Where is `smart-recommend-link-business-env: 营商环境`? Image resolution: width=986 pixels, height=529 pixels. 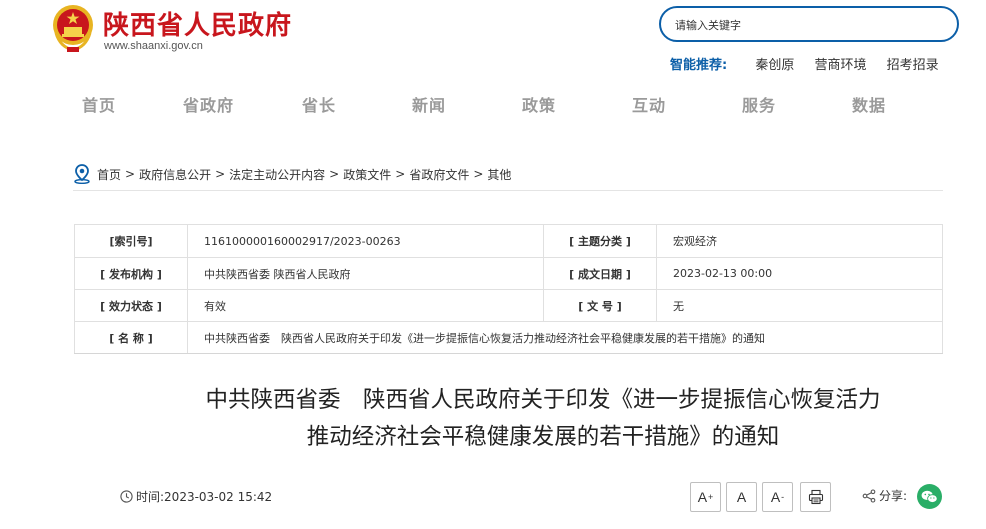 smart-recommend-link-business-env: 营商环境 is located at coordinates (841, 65).